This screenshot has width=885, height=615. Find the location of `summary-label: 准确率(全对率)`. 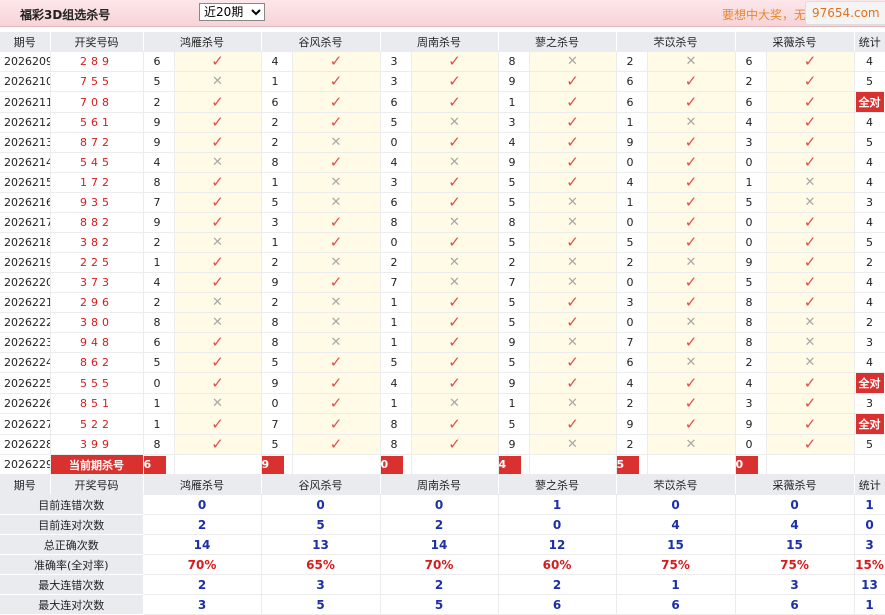

summary-label: 准确率(全对率) is located at coordinates (72, 564).